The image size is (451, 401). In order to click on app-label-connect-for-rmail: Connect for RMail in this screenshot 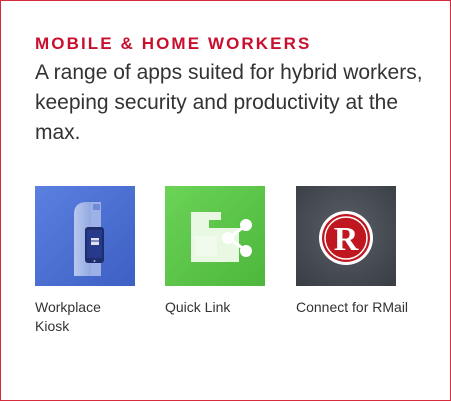, I will do `click(352, 307)`.